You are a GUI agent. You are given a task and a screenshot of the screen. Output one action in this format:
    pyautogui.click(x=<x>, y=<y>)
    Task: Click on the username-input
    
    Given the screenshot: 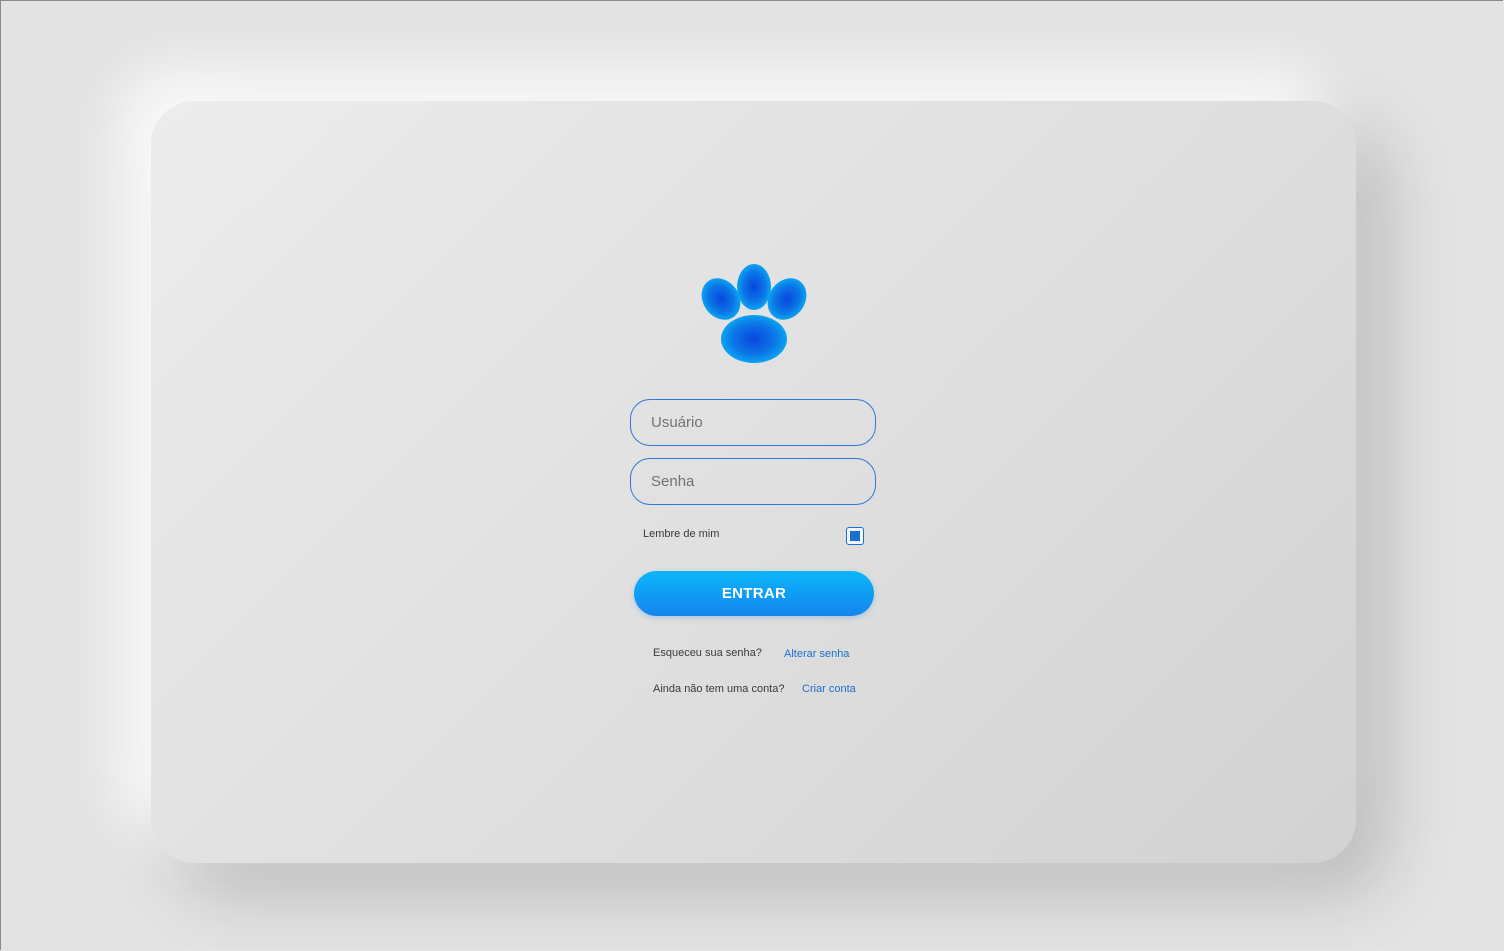 What is the action you would take?
    pyautogui.click(x=753, y=422)
    